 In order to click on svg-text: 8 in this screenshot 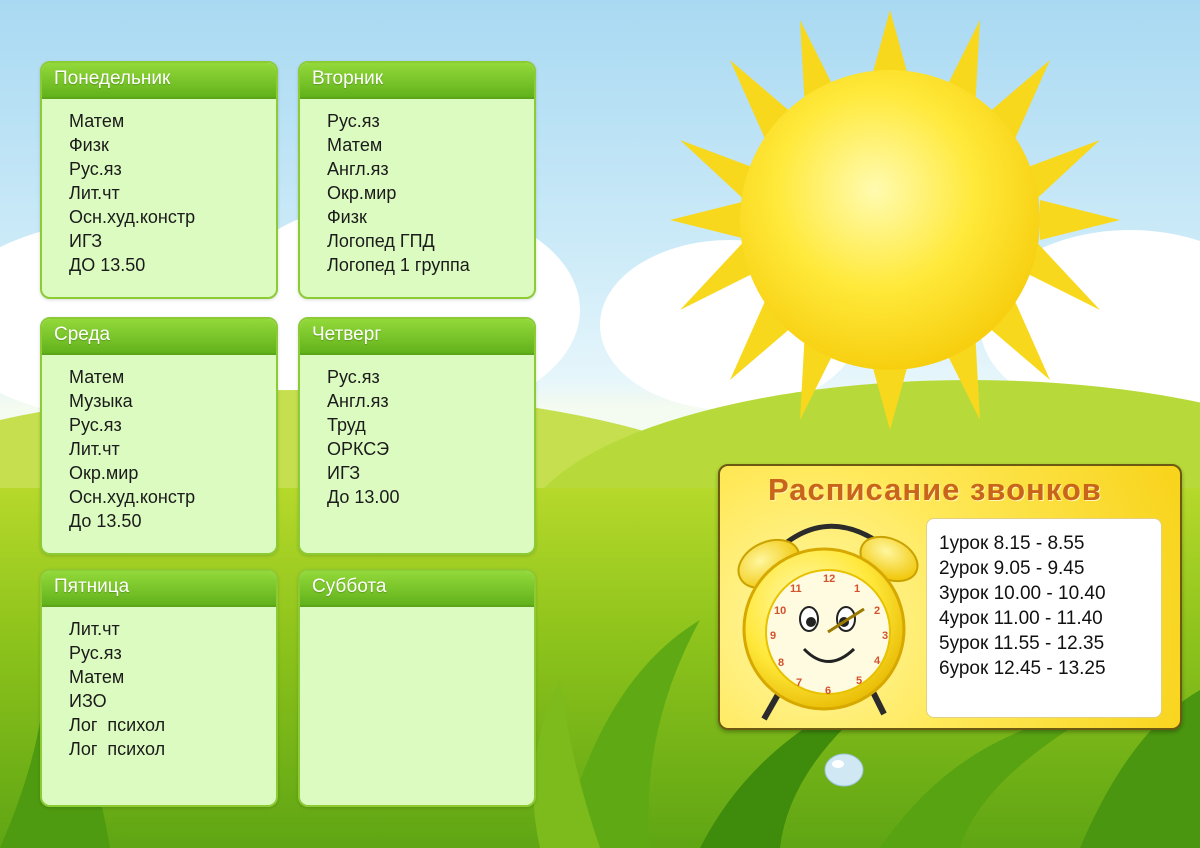, I will do `click(781, 663)`.